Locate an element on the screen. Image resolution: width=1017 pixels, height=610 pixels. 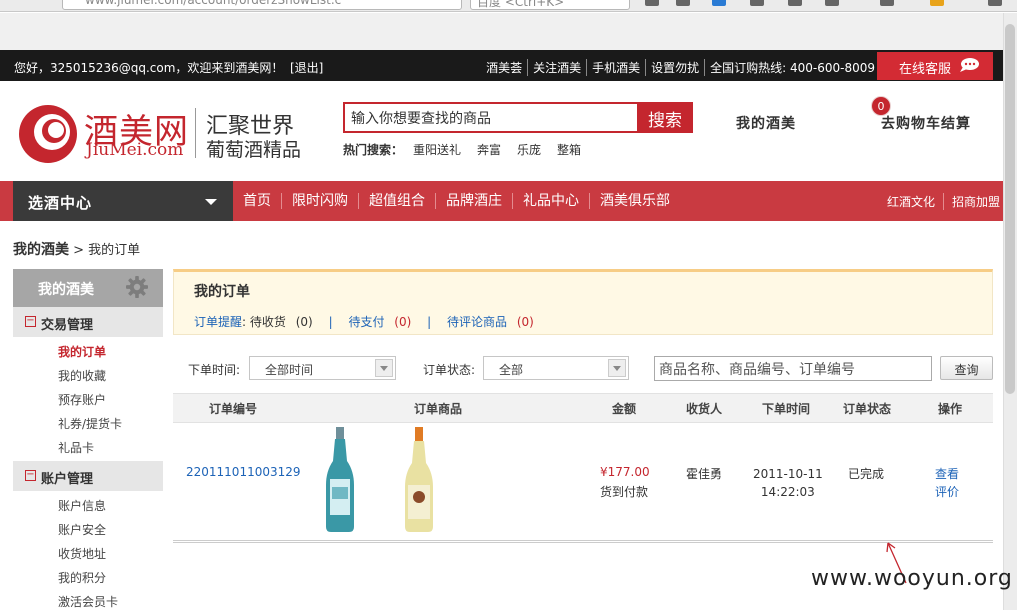
hotline-text: 全国订购热线: 400-600-8009 is located at coordinates (792, 68).